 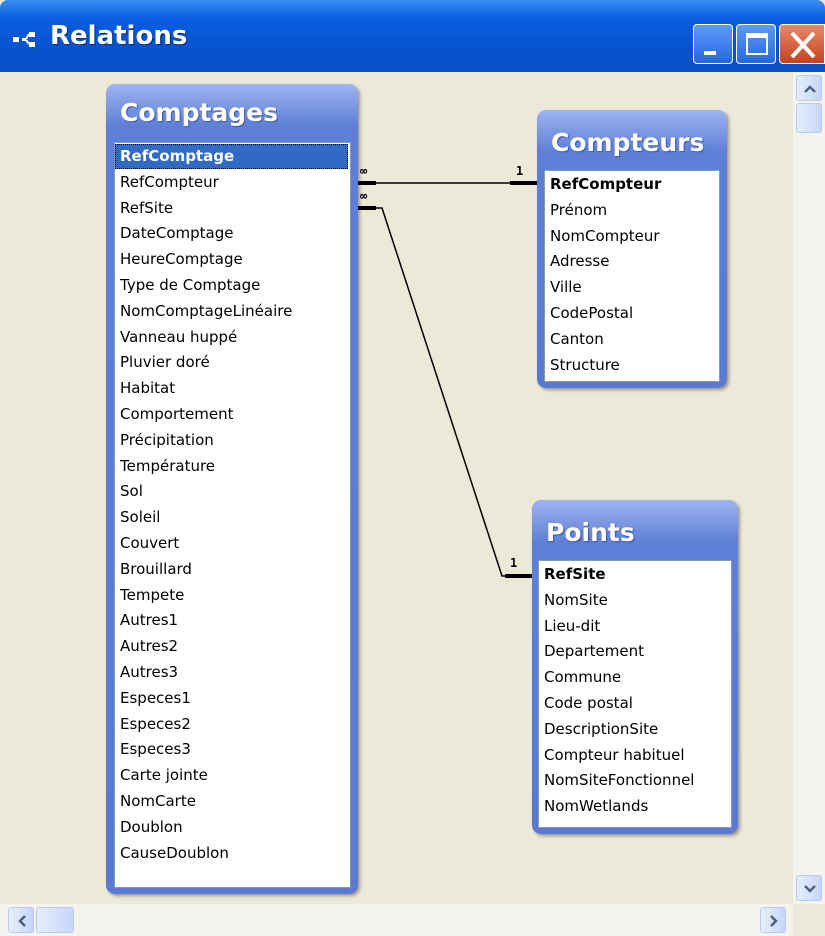 I want to click on field-item: Prénom, so click(x=632, y=210).